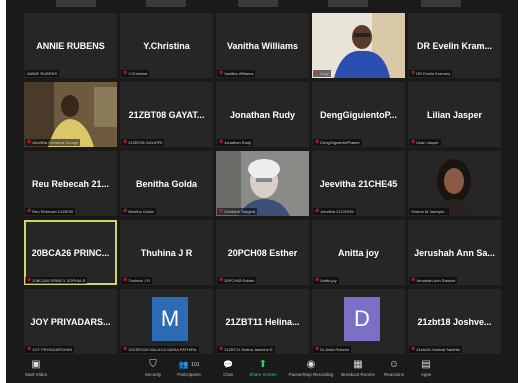  I want to click on participant-display-name: Y.Christina, so click(166, 46).